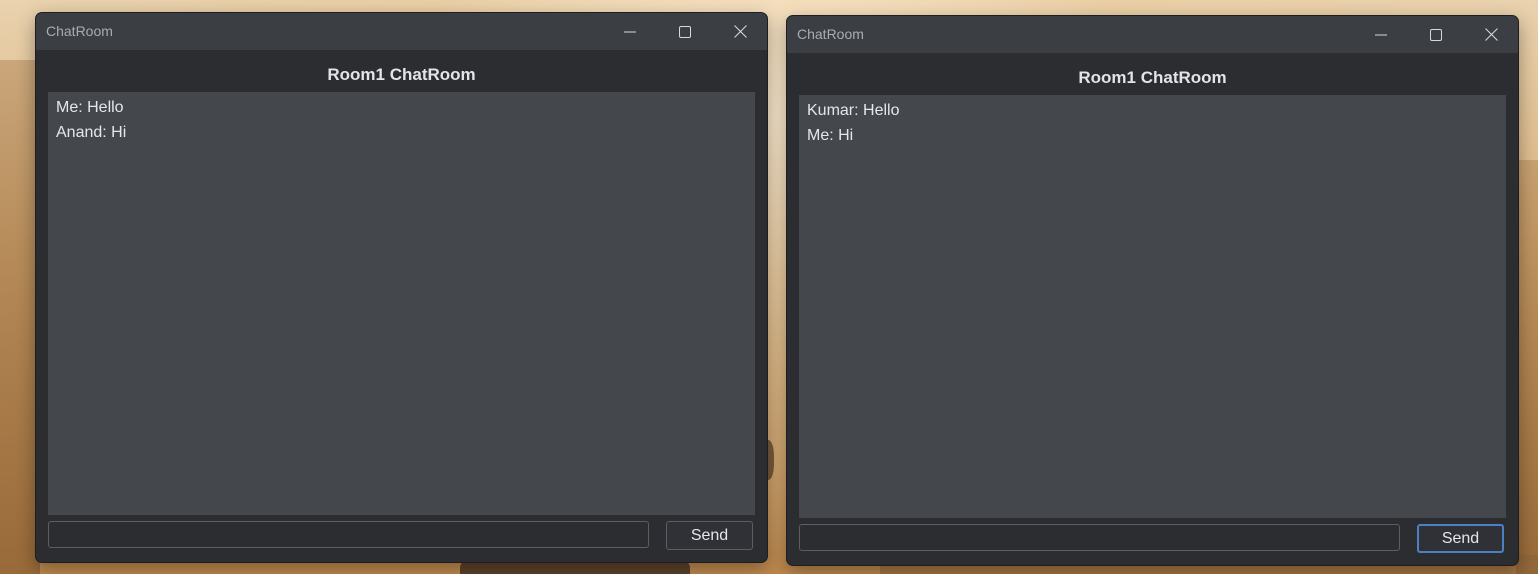 The height and width of the screenshot is (574, 1538). Describe the element at coordinates (830, 135) in the screenshot. I see `chat-message: Me: Hi` at that location.